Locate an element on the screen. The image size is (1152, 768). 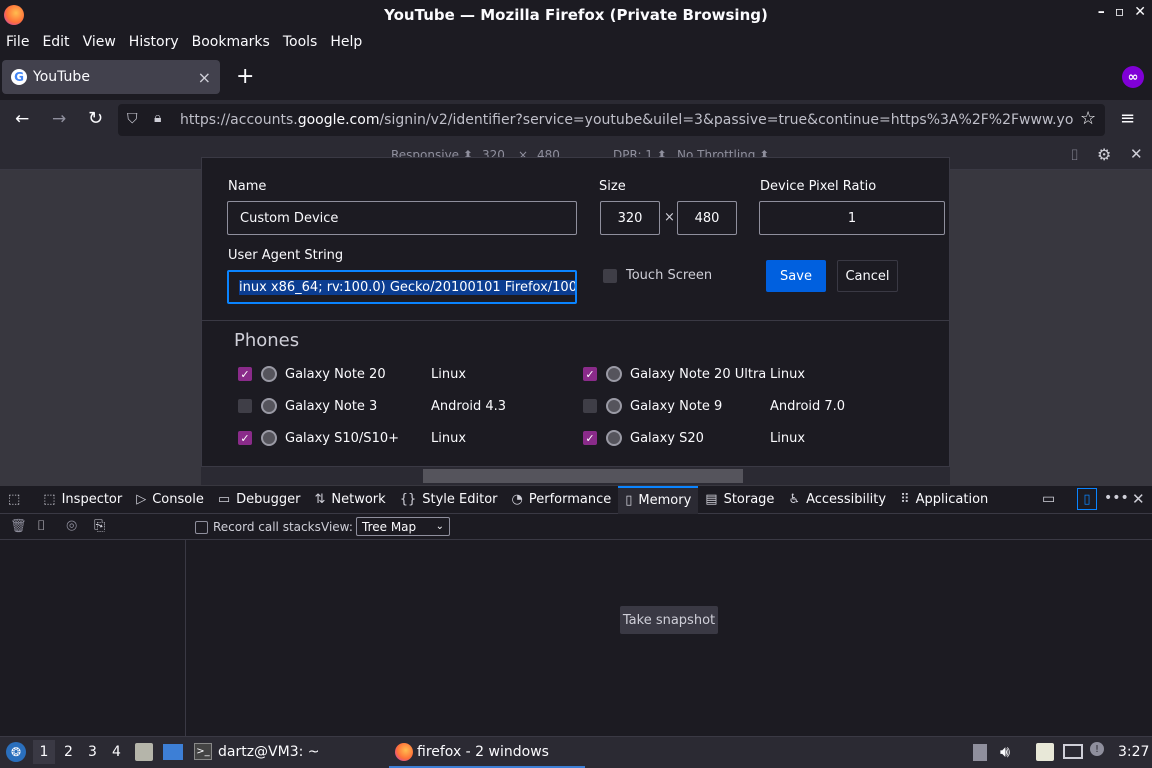
back-icon: ← is located at coordinates (22, 119).